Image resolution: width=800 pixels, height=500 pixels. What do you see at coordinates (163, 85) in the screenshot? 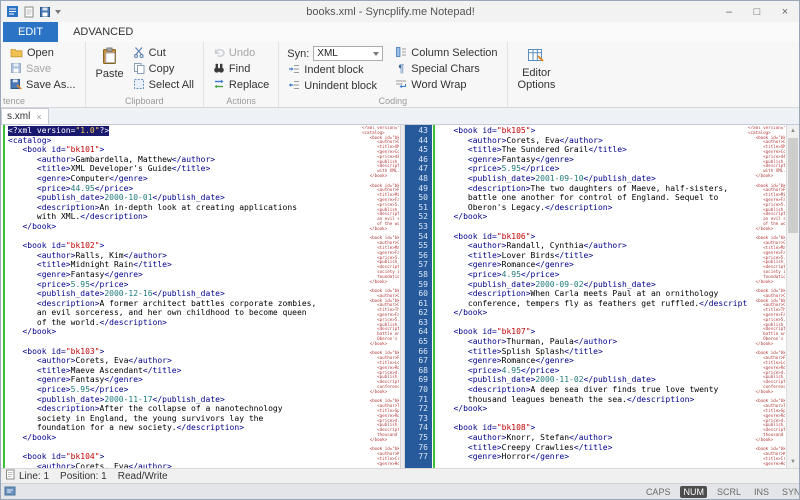
I see `select-all-button: Select All` at bounding box center [163, 85].